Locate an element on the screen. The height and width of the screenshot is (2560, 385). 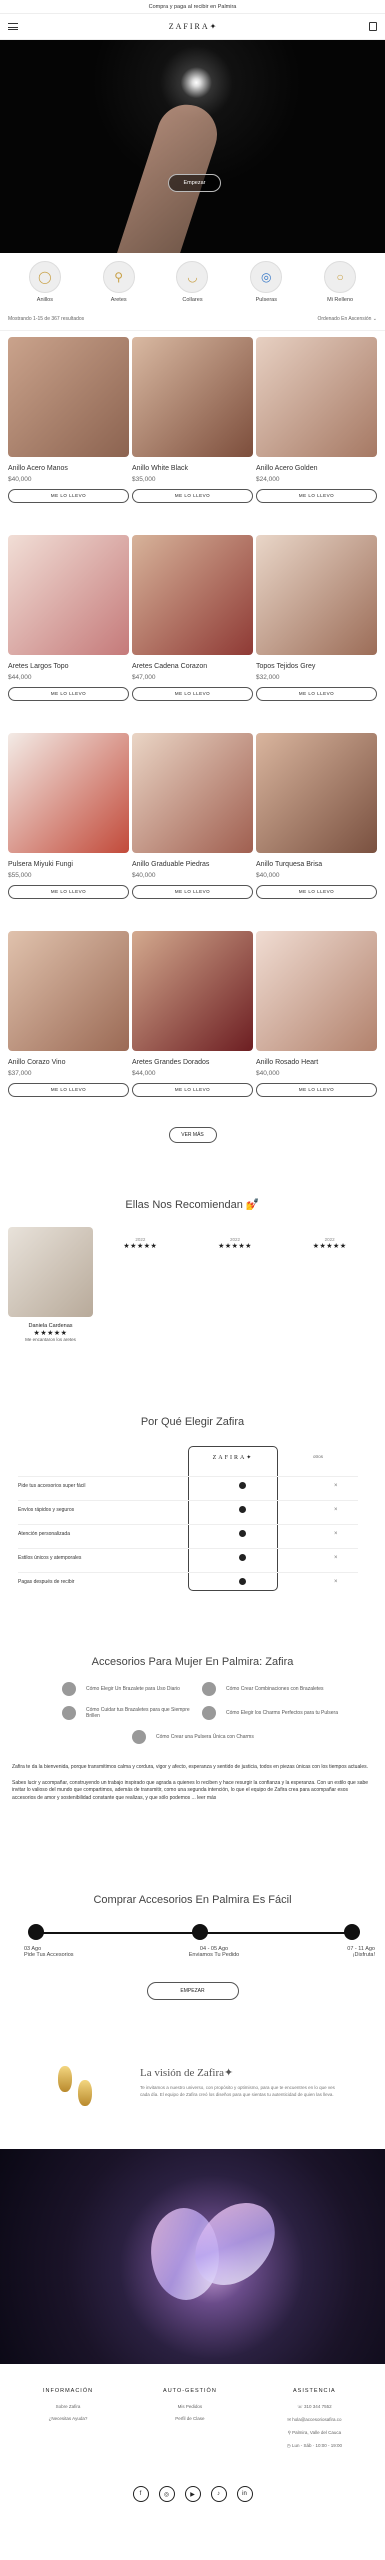
blog-link-text: Cómo Crear una Pulsera Única con Charms is located at coordinates (205, 1737).